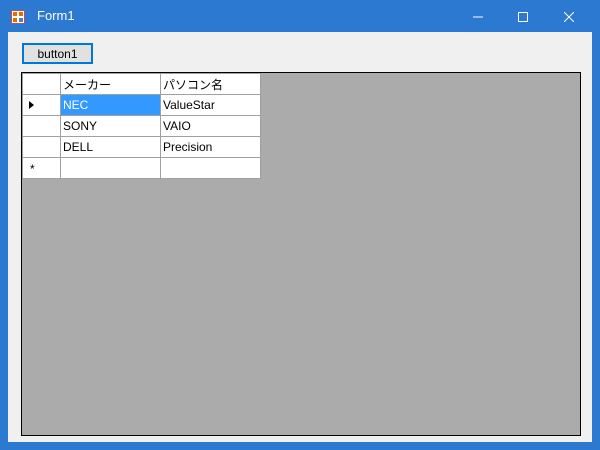 This screenshot has width=600, height=450. What do you see at coordinates (41, 84) in the screenshot?
I see `top-left-header-cell` at bounding box center [41, 84].